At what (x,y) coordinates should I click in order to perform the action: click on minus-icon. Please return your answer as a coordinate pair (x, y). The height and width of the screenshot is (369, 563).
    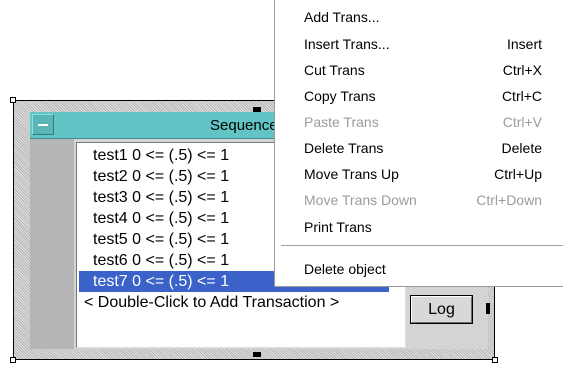
    Looking at the image, I should click on (43, 125).